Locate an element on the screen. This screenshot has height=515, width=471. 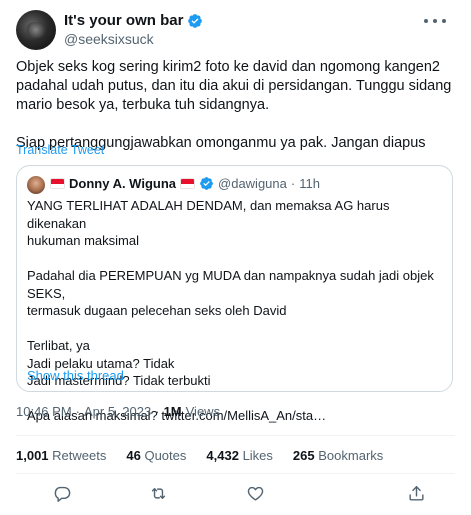
heart-icon is located at coordinates (255, 493).